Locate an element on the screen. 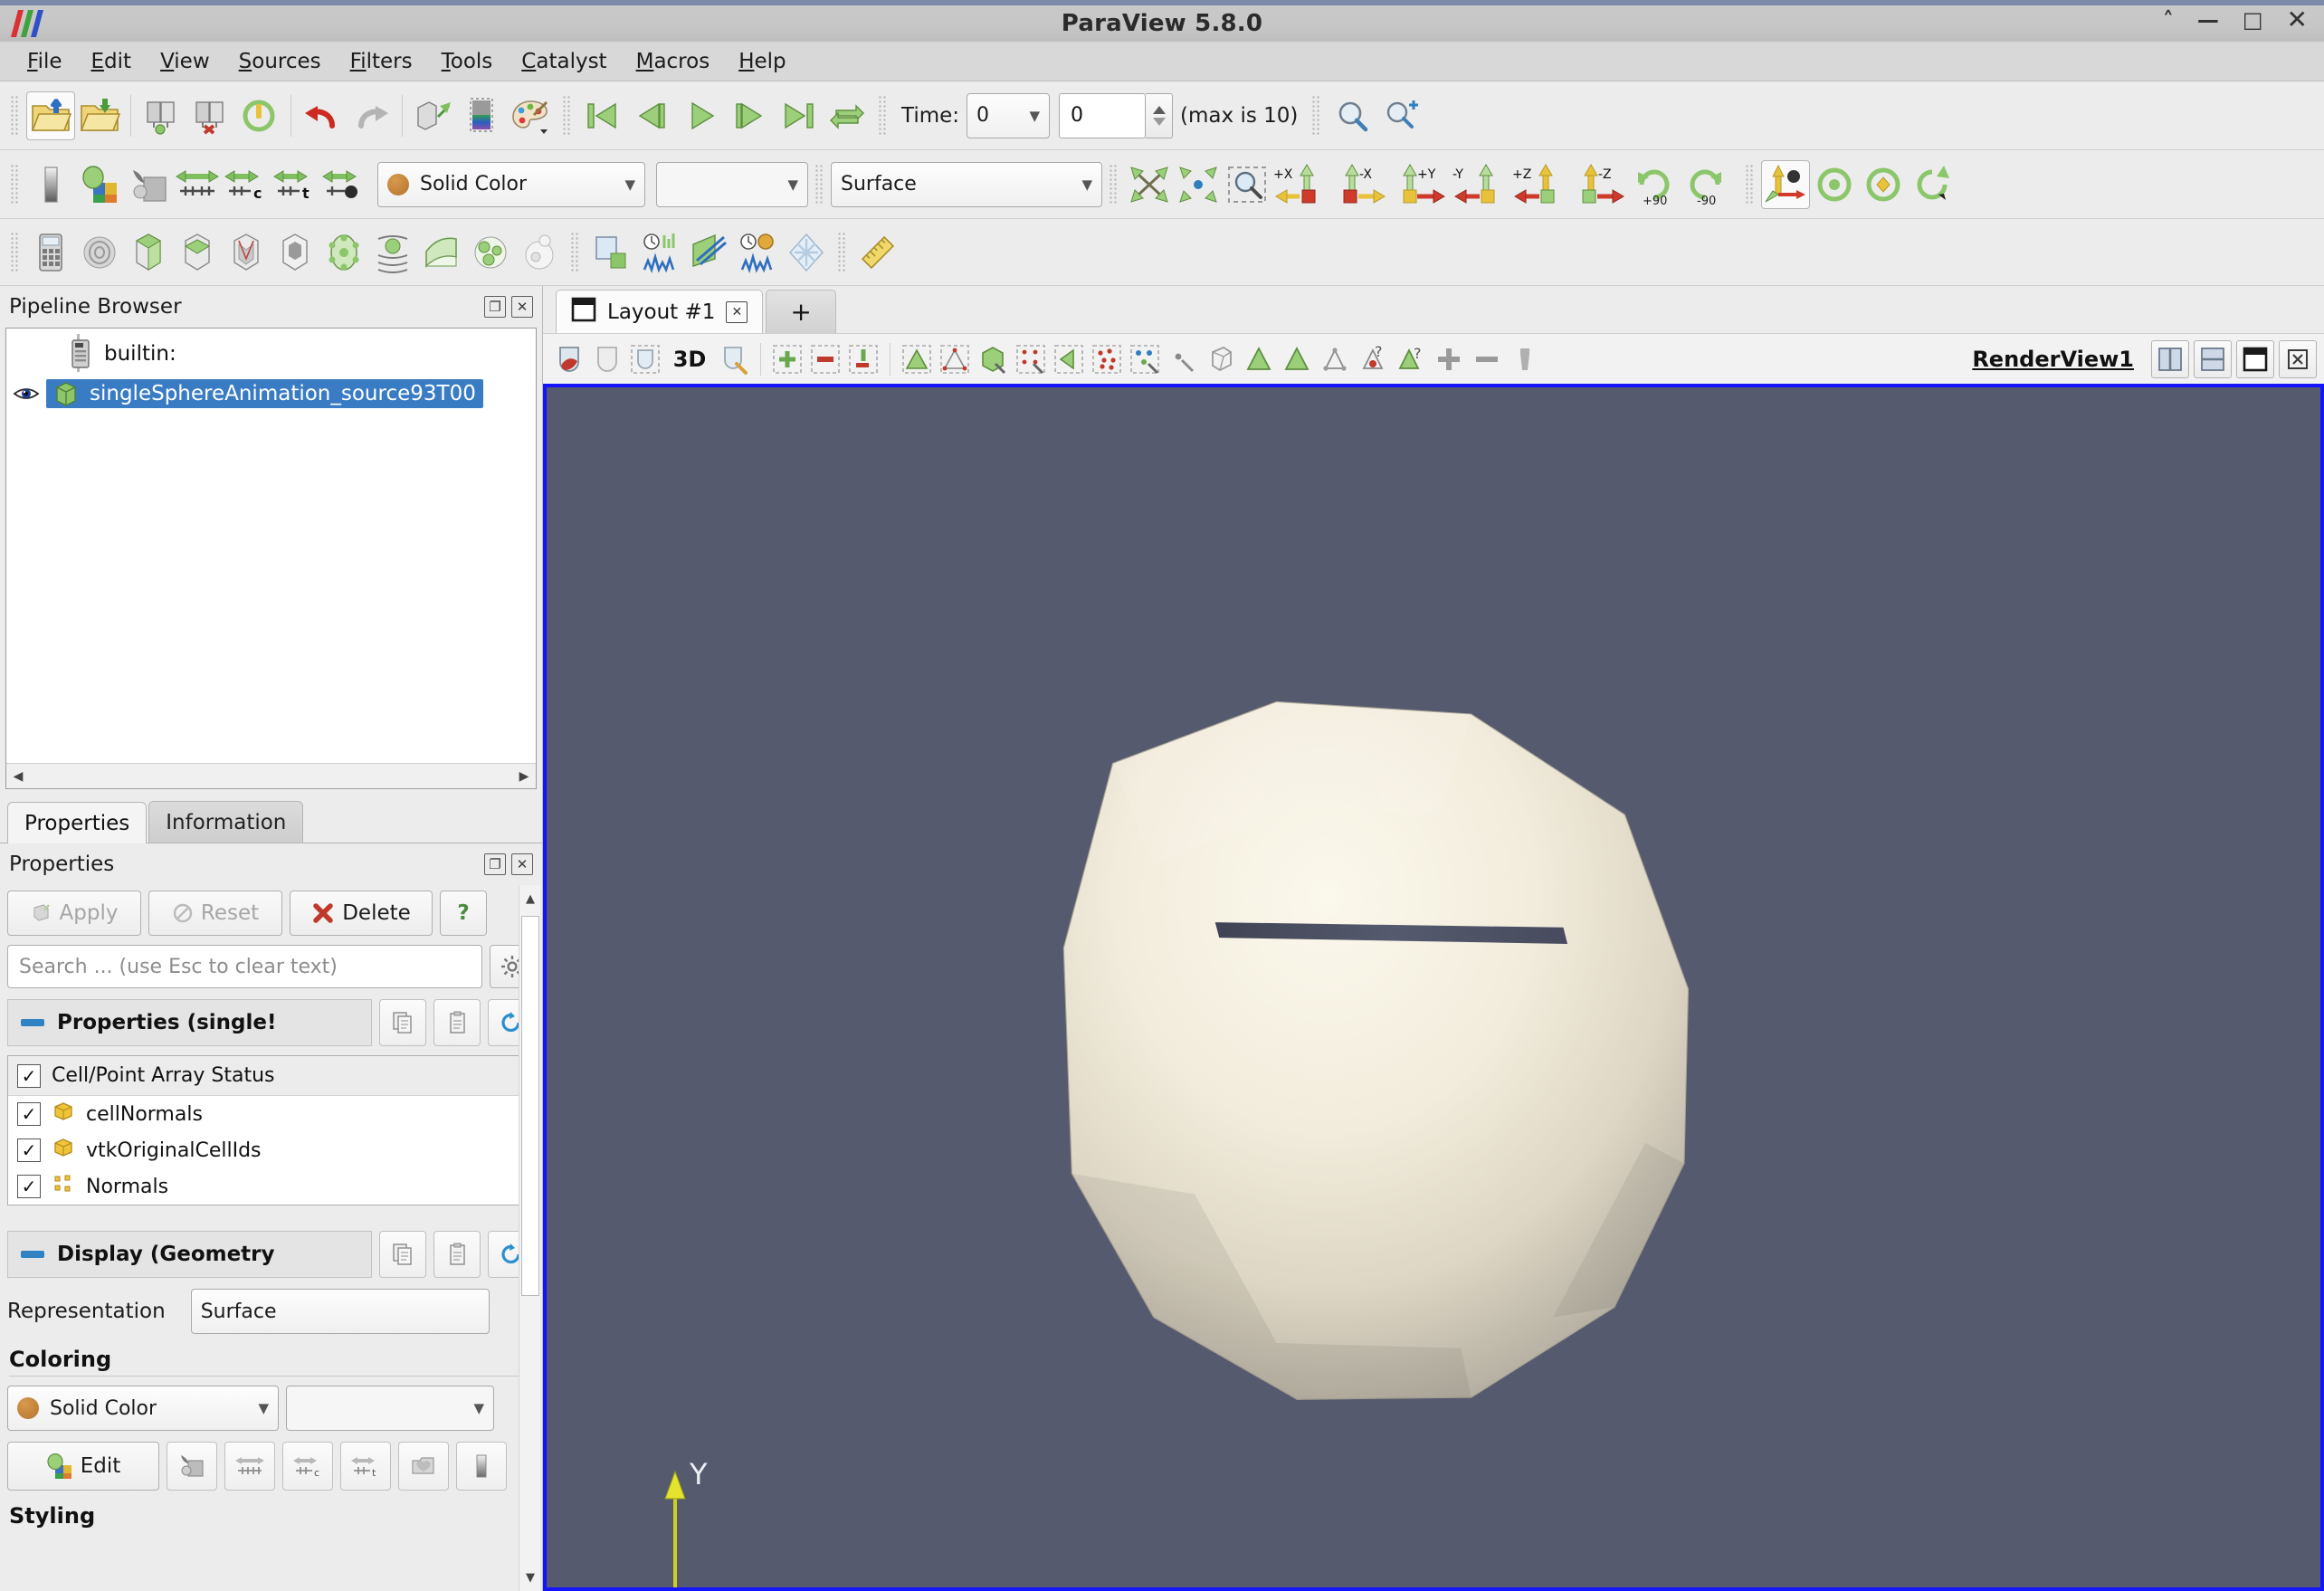  frame-spinner-arrows is located at coordinates (1160, 115).